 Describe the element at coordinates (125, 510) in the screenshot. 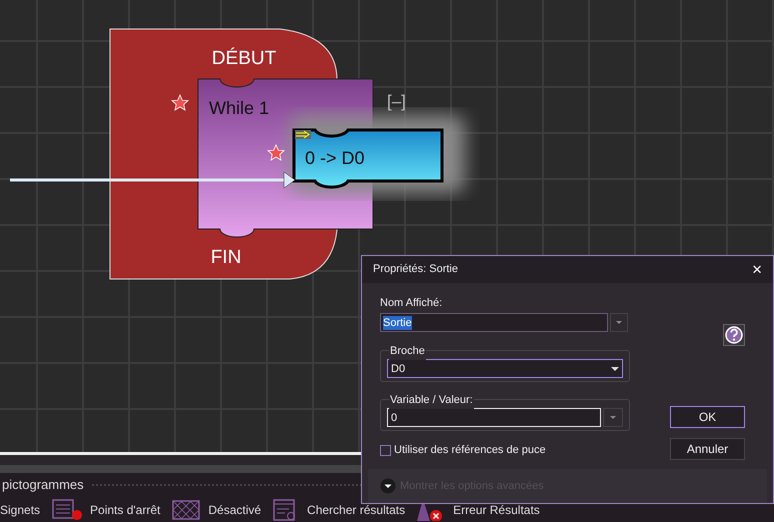

I see `legend-label: Points d'arrêt` at that location.